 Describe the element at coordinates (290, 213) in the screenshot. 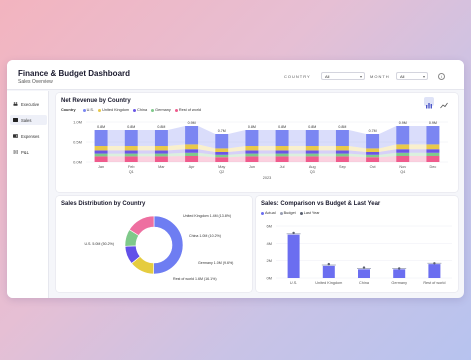

I see `sales-comparison-legend: Actual Budget Last Year` at that location.